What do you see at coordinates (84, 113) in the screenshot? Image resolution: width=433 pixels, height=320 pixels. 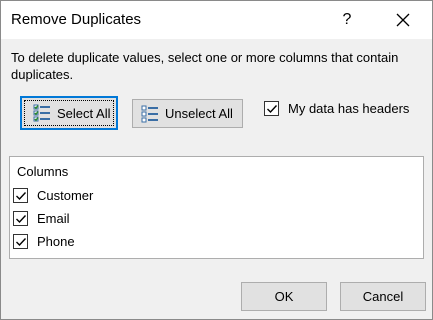 I see `select-all-label: Select All` at bounding box center [84, 113].